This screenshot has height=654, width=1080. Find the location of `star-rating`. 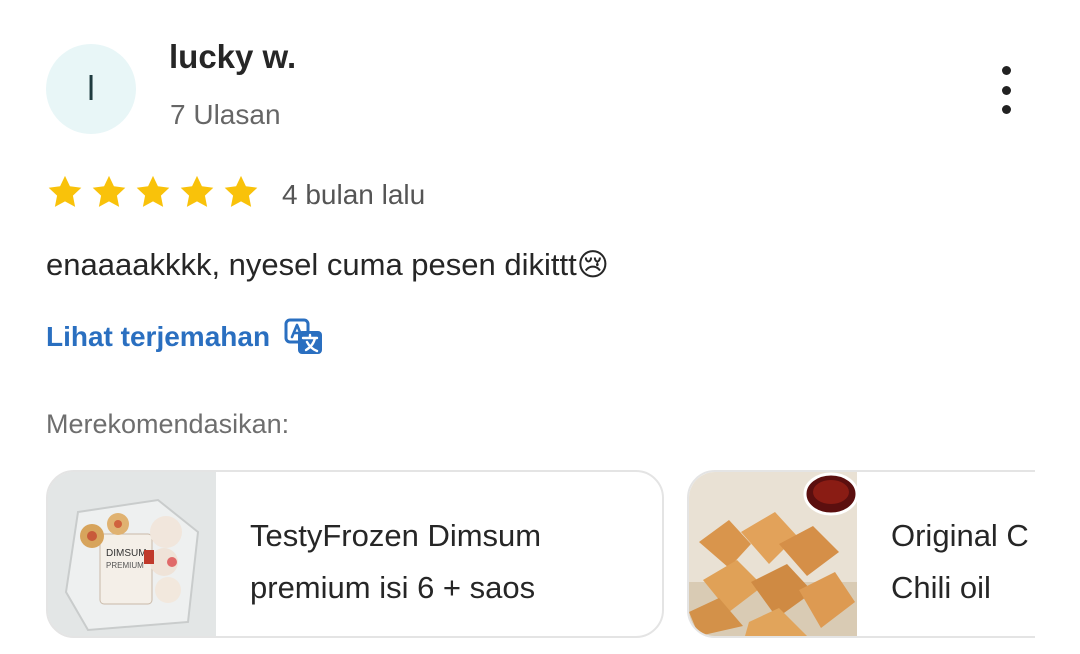

star-rating is located at coordinates (153, 192).